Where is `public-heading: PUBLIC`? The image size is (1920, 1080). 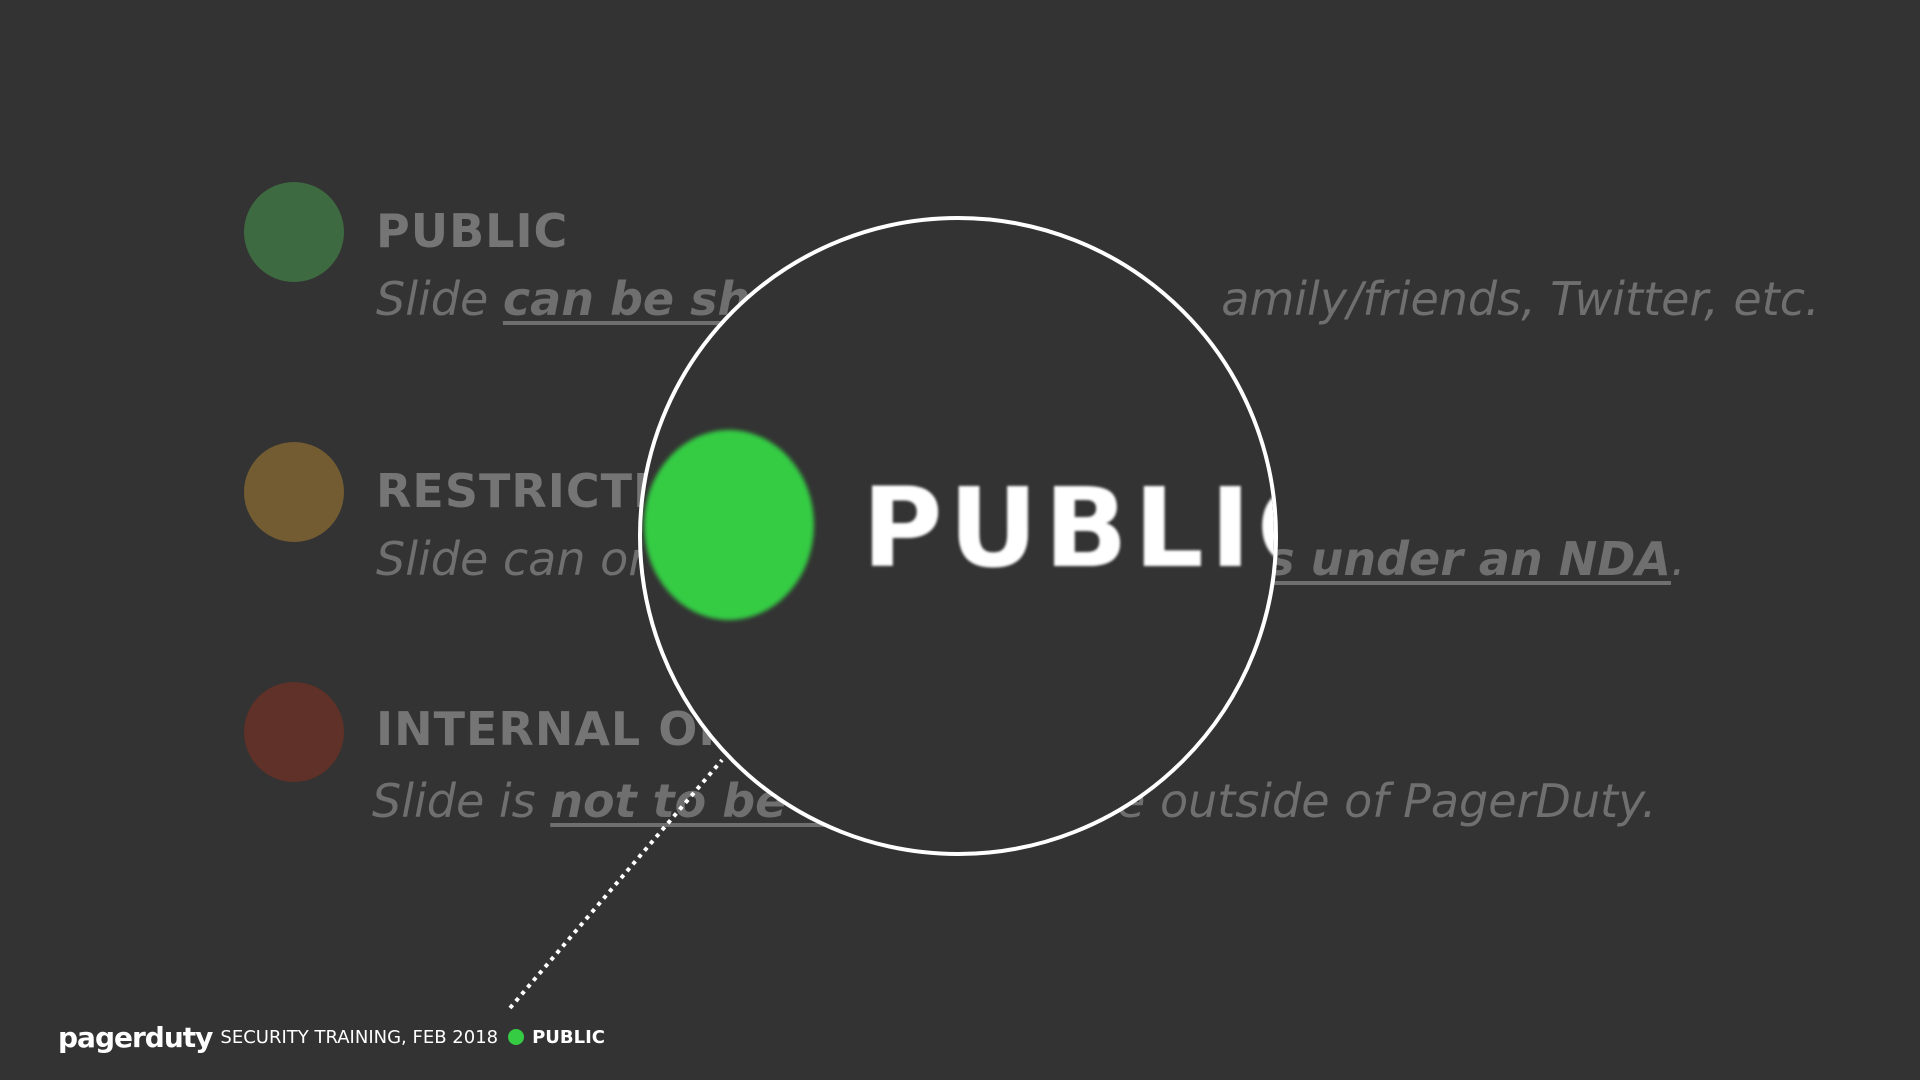 public-heading: PUBLIC is located at coordinates (472, 231).